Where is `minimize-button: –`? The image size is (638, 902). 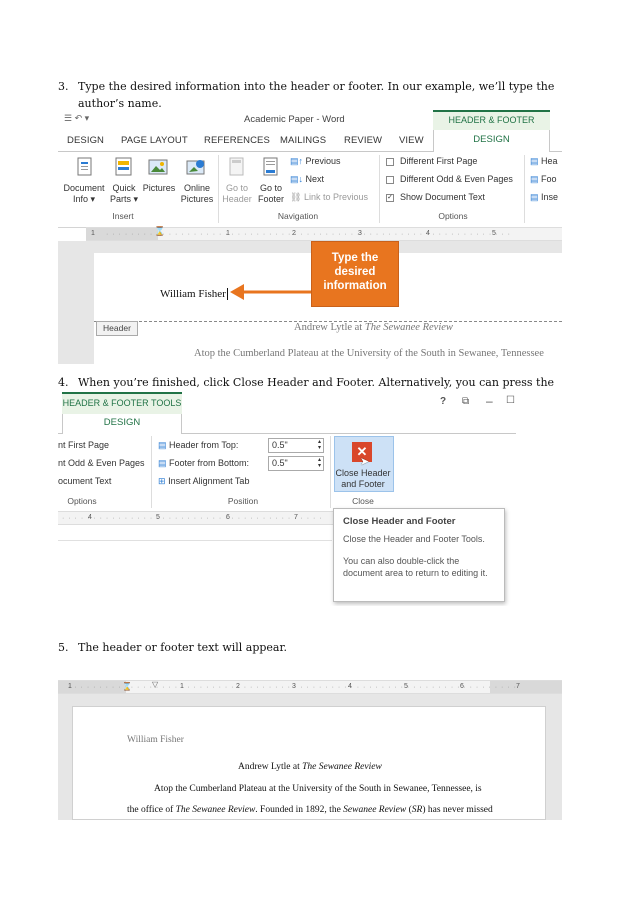
minimize-button: – is located at coordinates (489, 401).